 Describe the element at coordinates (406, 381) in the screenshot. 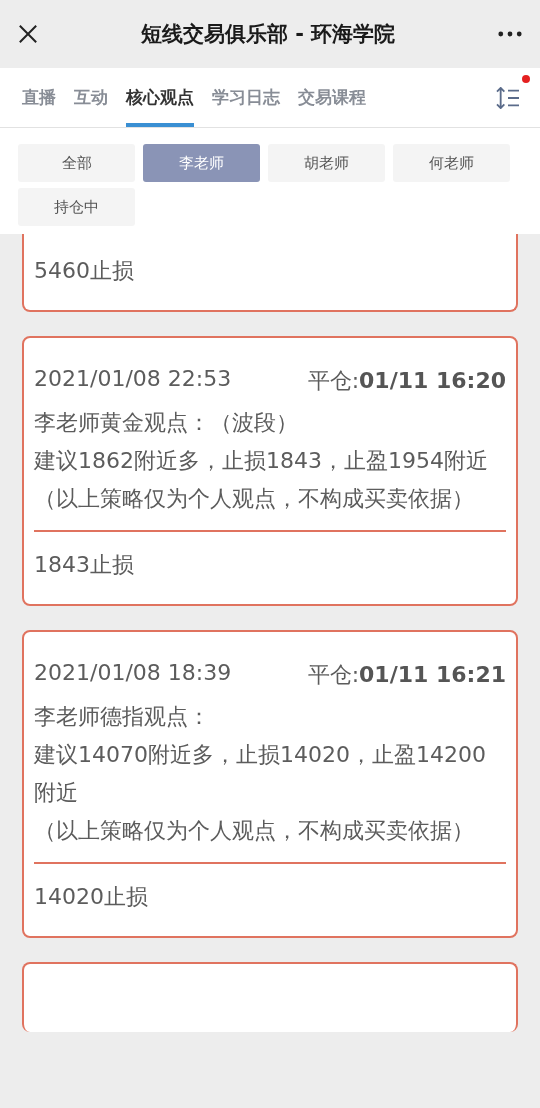

I see `close-time: 平仓:01/11 16:20` at that location.